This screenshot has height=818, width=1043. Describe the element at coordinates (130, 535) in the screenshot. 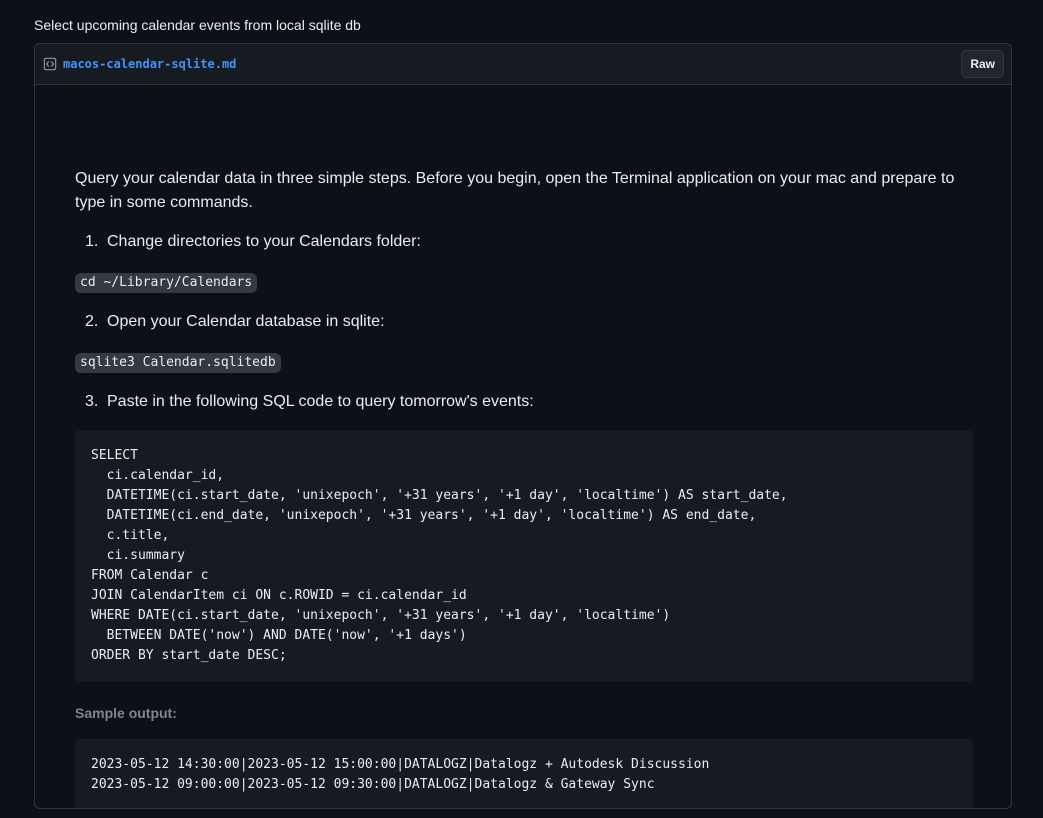

I see `code-line: c.title,` at that location.